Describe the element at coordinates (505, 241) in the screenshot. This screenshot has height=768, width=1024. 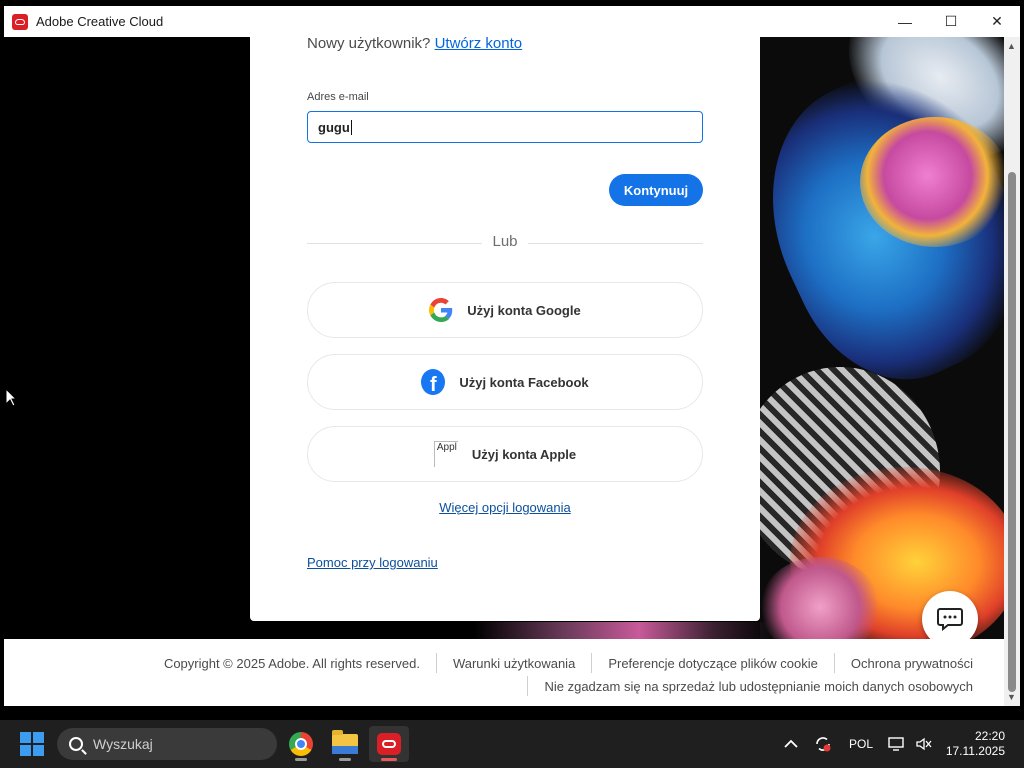
I see `or-label: Lub` at that location.